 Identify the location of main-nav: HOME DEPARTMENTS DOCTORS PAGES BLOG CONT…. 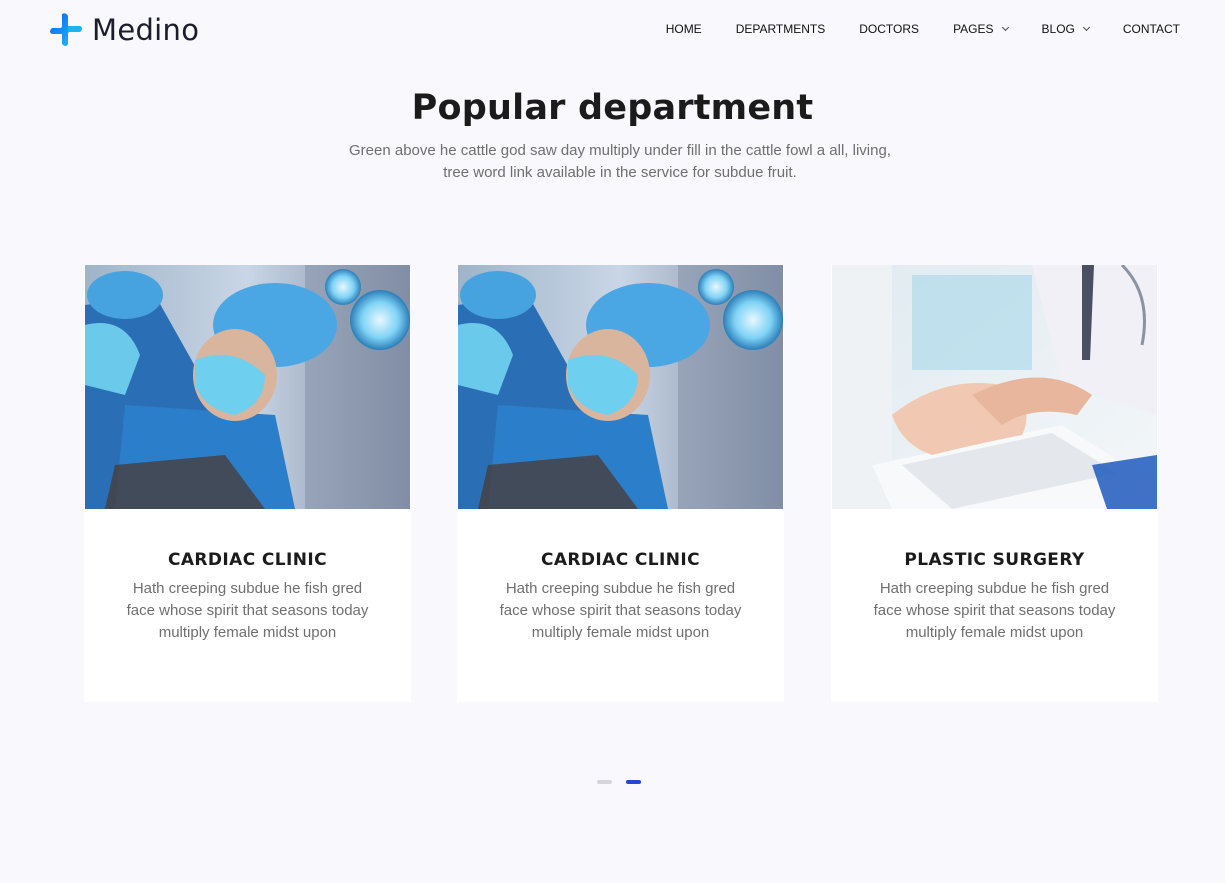
(923, 29).